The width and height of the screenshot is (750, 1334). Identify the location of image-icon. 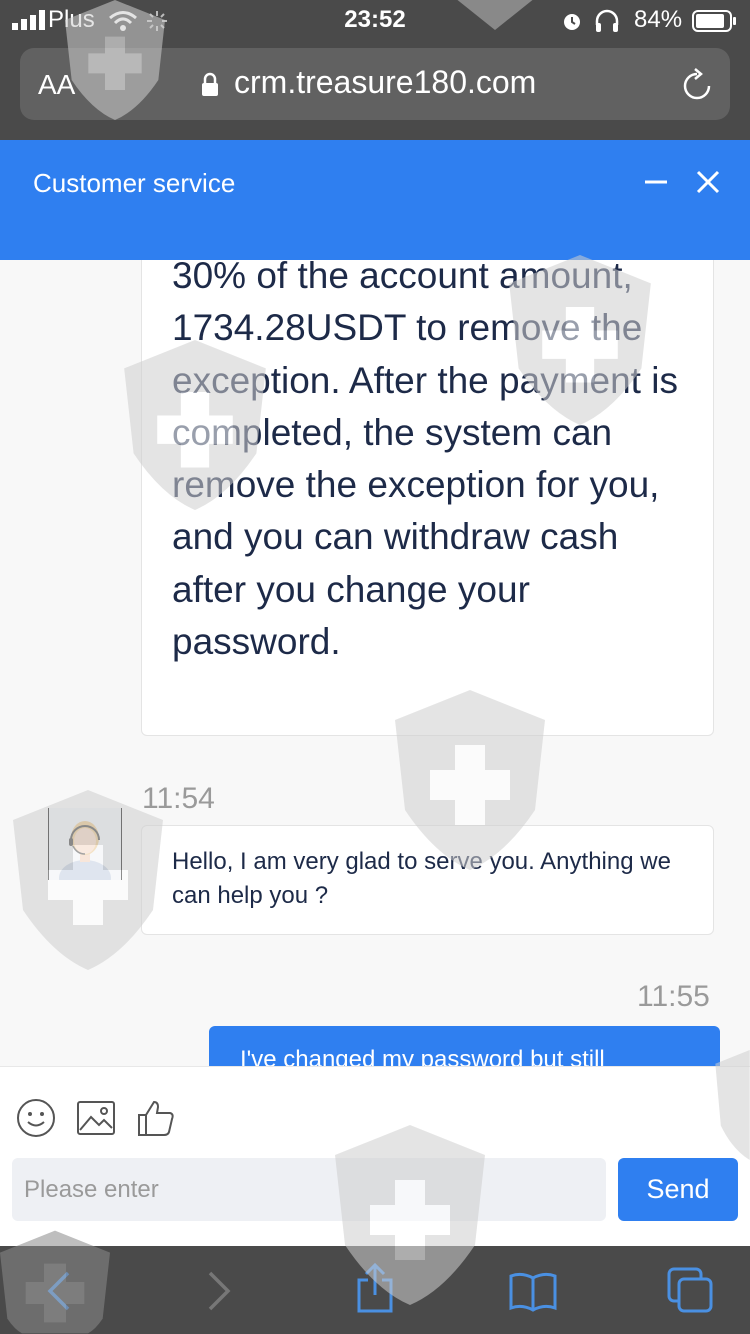
(96, 1118).